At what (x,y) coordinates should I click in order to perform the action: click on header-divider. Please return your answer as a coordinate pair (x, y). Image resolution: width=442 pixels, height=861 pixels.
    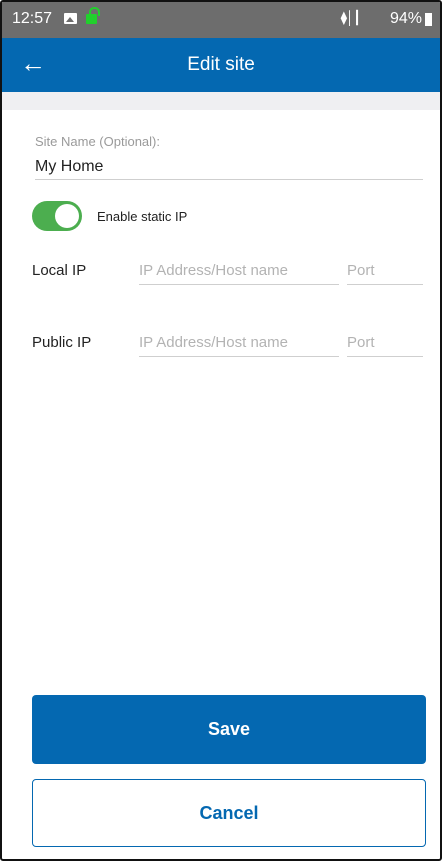
    Looking at the image, I should click on (221, 101).